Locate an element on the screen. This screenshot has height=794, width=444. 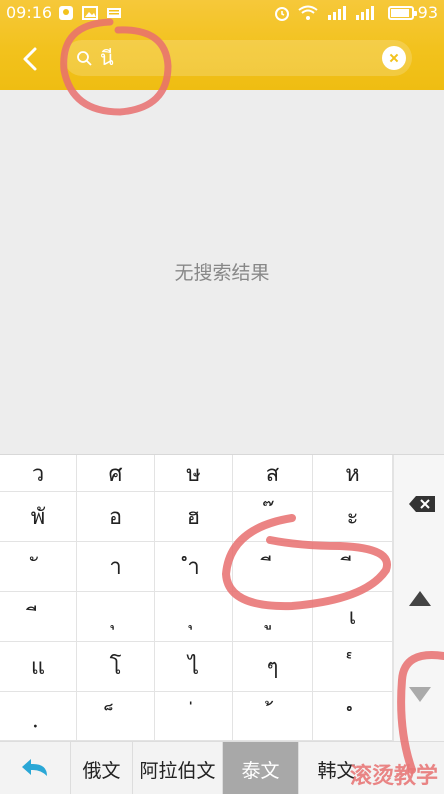
scroll-up-button is located at coordinates (420, 598).